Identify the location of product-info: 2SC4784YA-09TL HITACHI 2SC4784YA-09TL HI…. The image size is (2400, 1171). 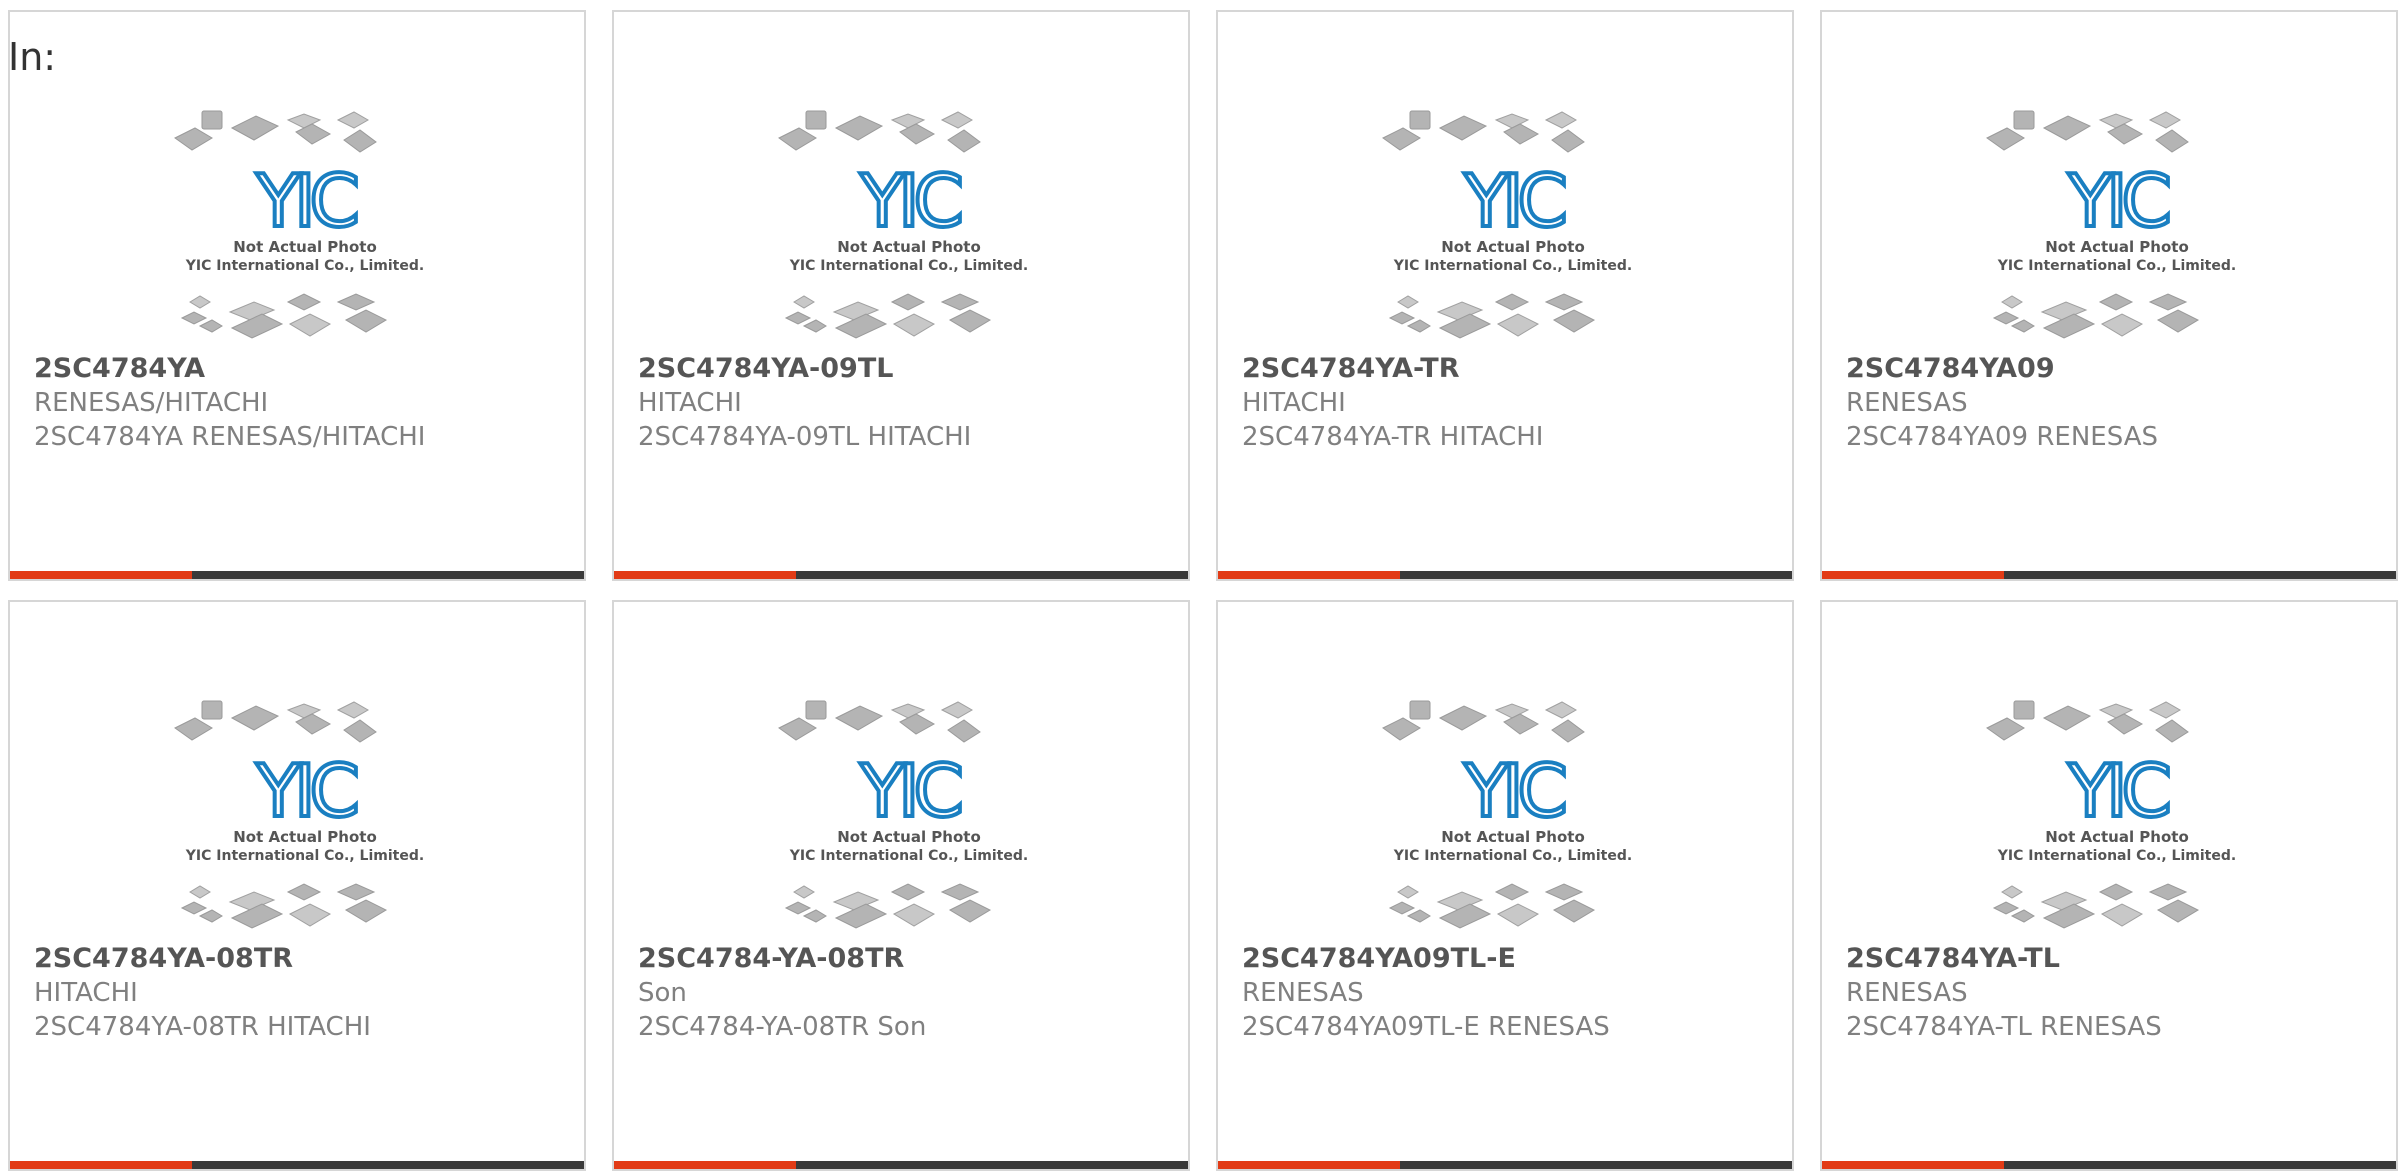
(908, 403).